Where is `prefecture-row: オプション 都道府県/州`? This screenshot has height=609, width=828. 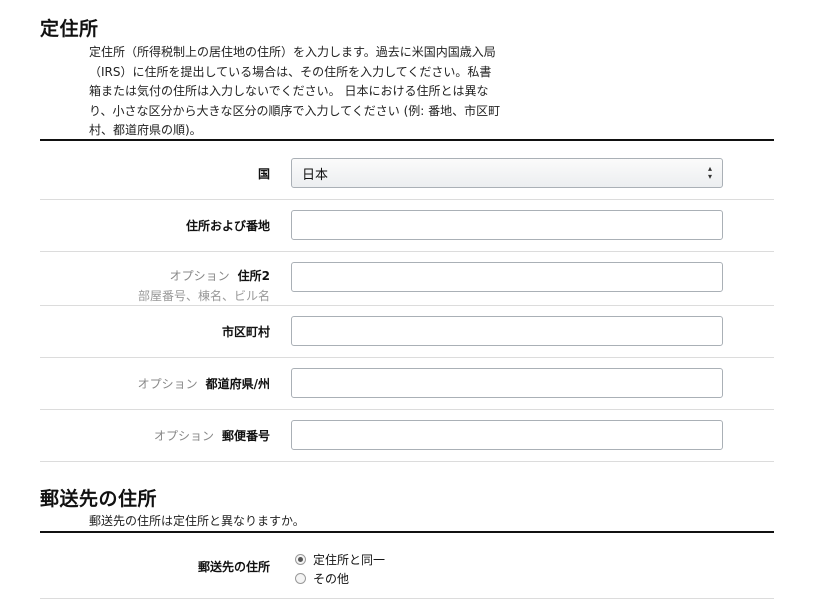 prefecture-row: オプション 都道府県/州 is located at coordinates (407, 384).